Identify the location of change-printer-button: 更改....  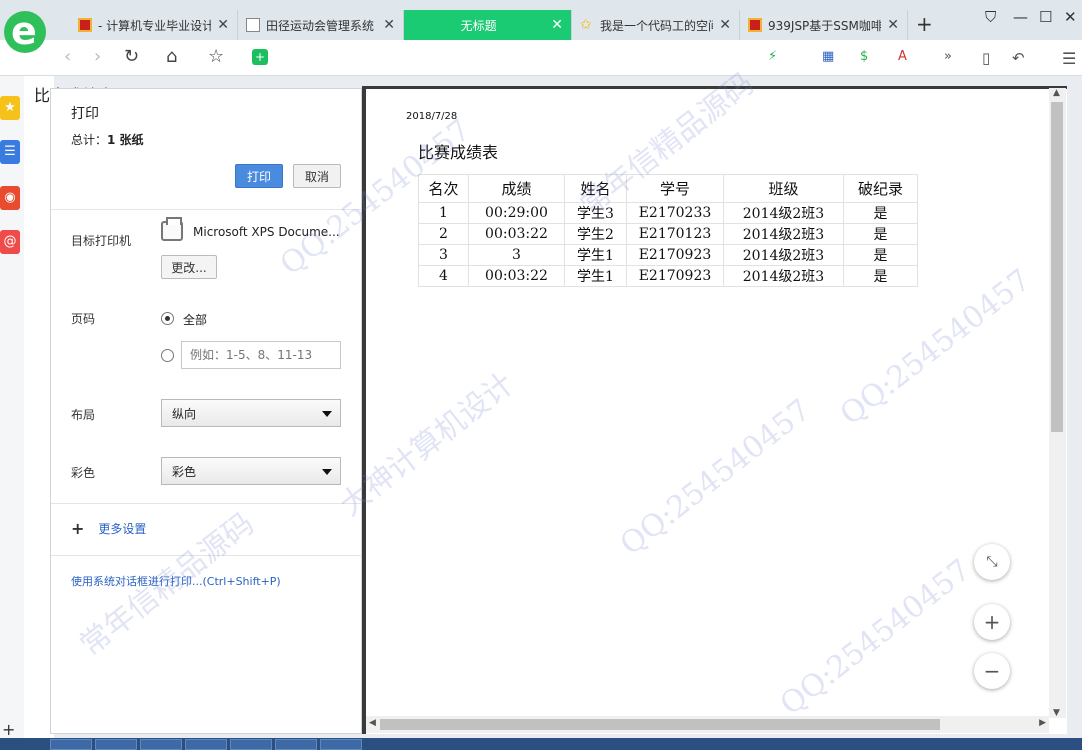
(189, 267).